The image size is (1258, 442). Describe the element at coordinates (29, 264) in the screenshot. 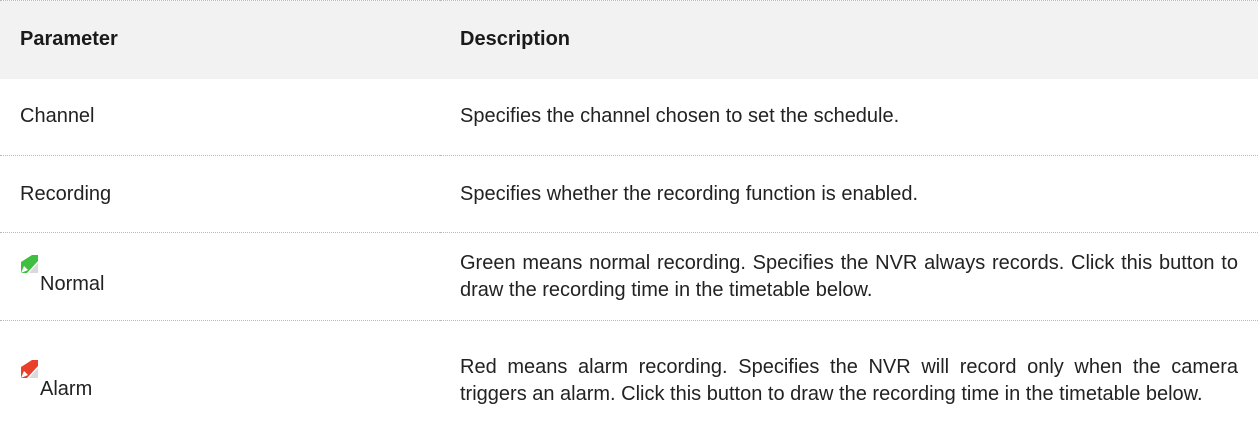

I see `green-pen-icon` at that location.